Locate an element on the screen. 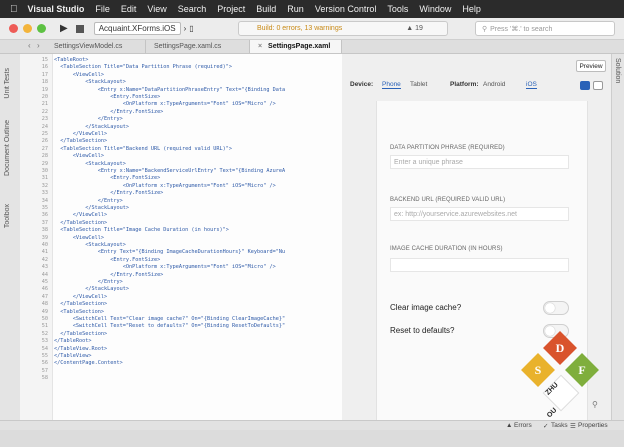  preview-button: Preview is located at coordinates (591, 66).